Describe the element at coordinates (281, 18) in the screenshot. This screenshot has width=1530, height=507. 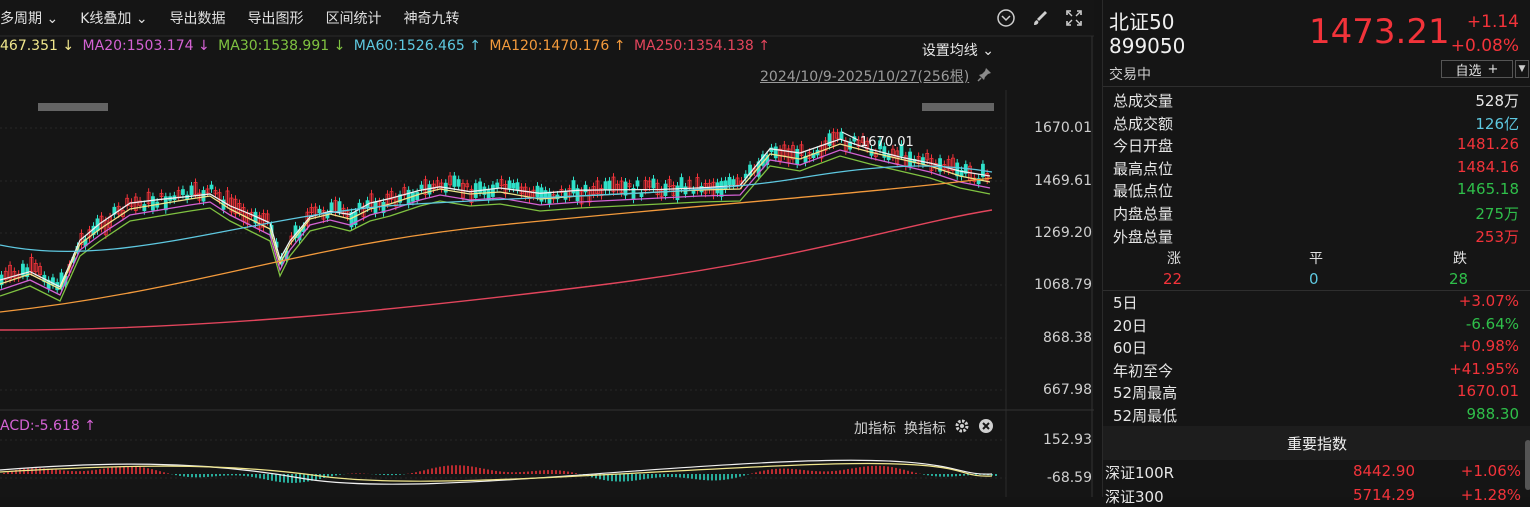
I see `export-chart-button: 导出图形` at that location.